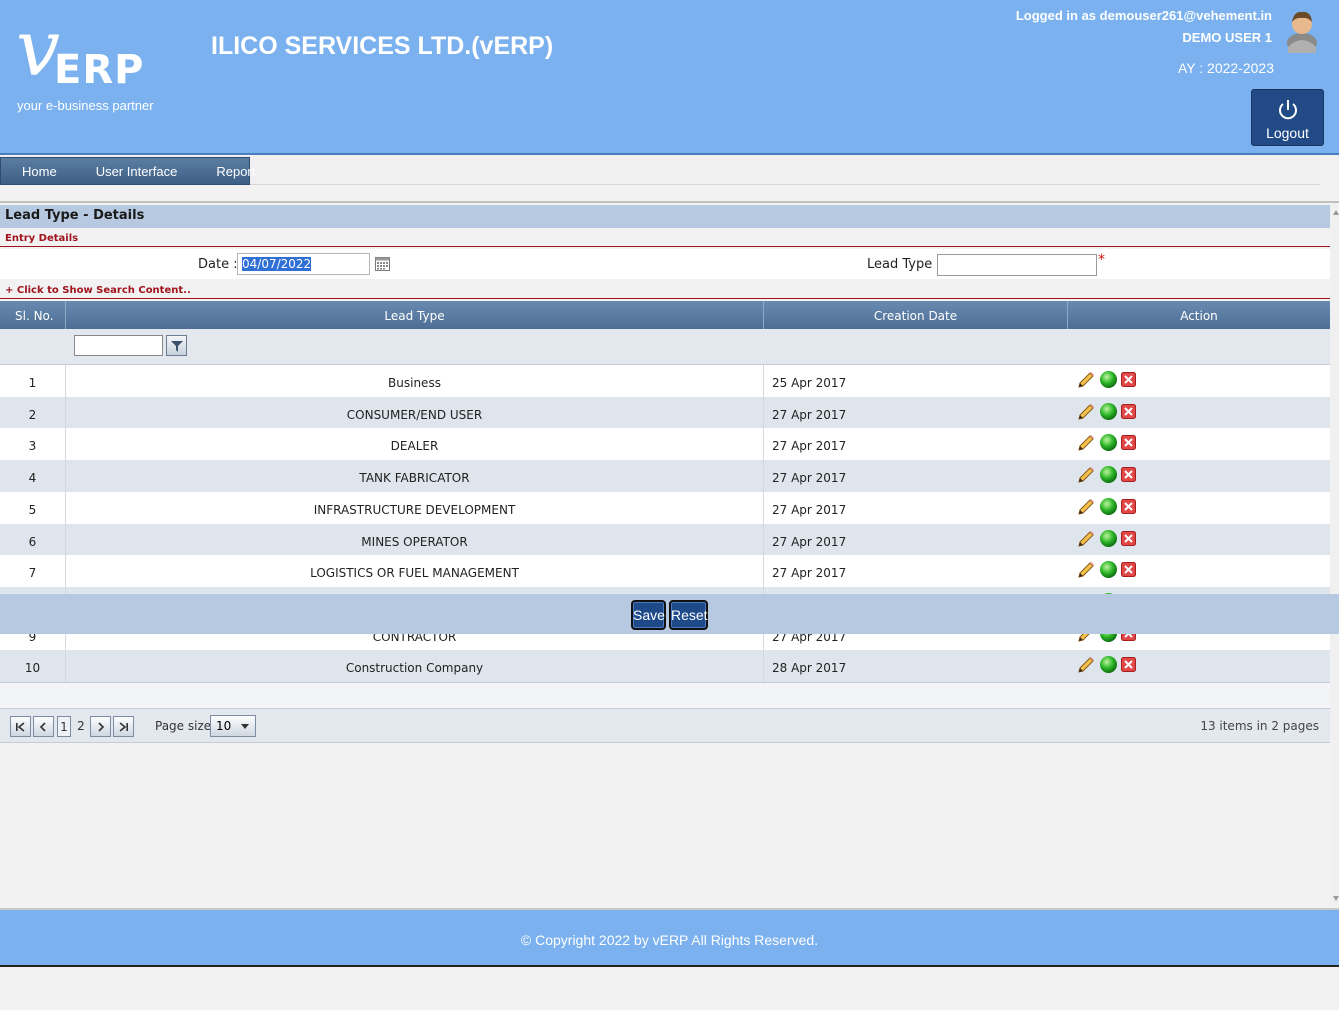 The width and height of the screenshot is (1339, 1010). I want to click on save-bar: Save Reset, so click(669, 614).